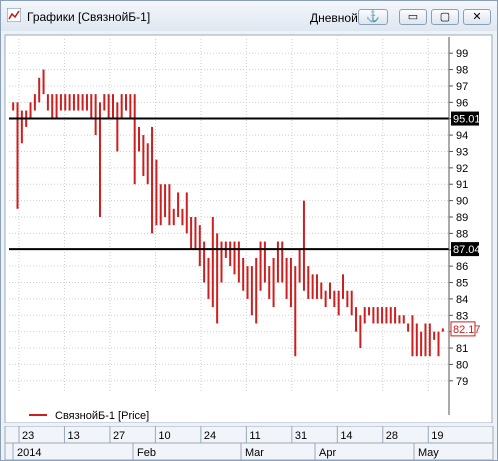 The width and height of the screenshot is (498, 461). I want to click on y-tick-label: 93, so click(462, 152).